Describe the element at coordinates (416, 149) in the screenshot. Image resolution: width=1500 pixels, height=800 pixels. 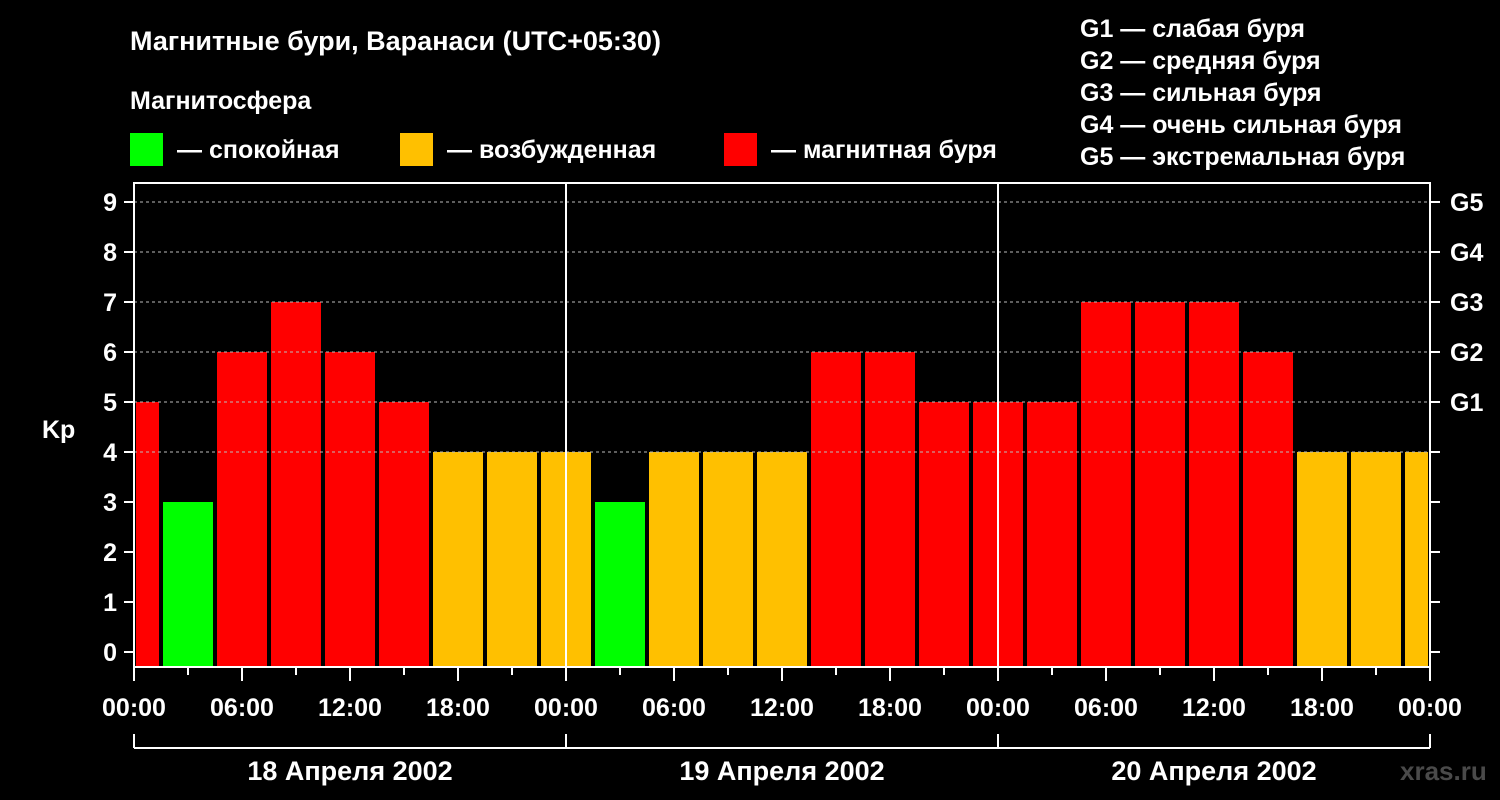
I see `legend-swatch-active` at that location.